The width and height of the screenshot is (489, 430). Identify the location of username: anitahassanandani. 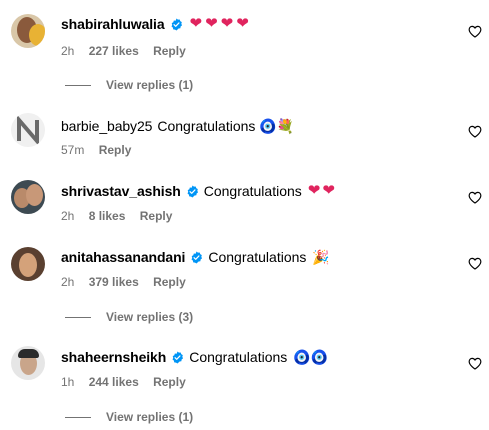
(123, 257).